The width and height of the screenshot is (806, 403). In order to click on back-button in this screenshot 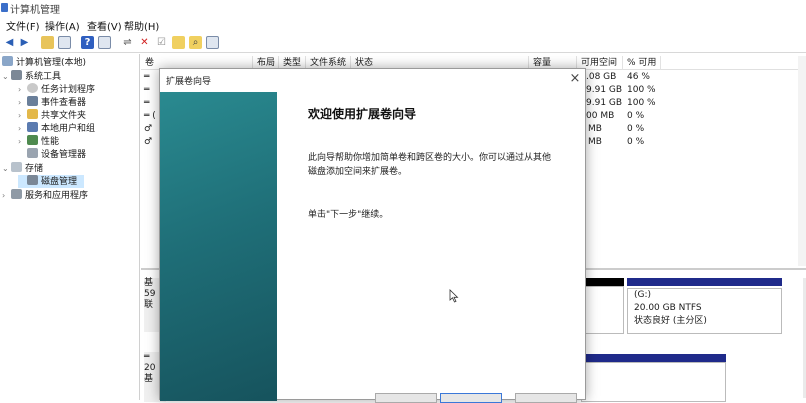, I will do `click(406, 398)`.